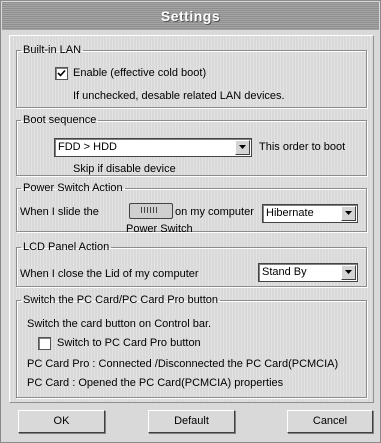 Image resolution: width=381 pixels, height=443 pixels. I want to click on lcd-label: When I close the Lid of my computer, so click(109, 274).